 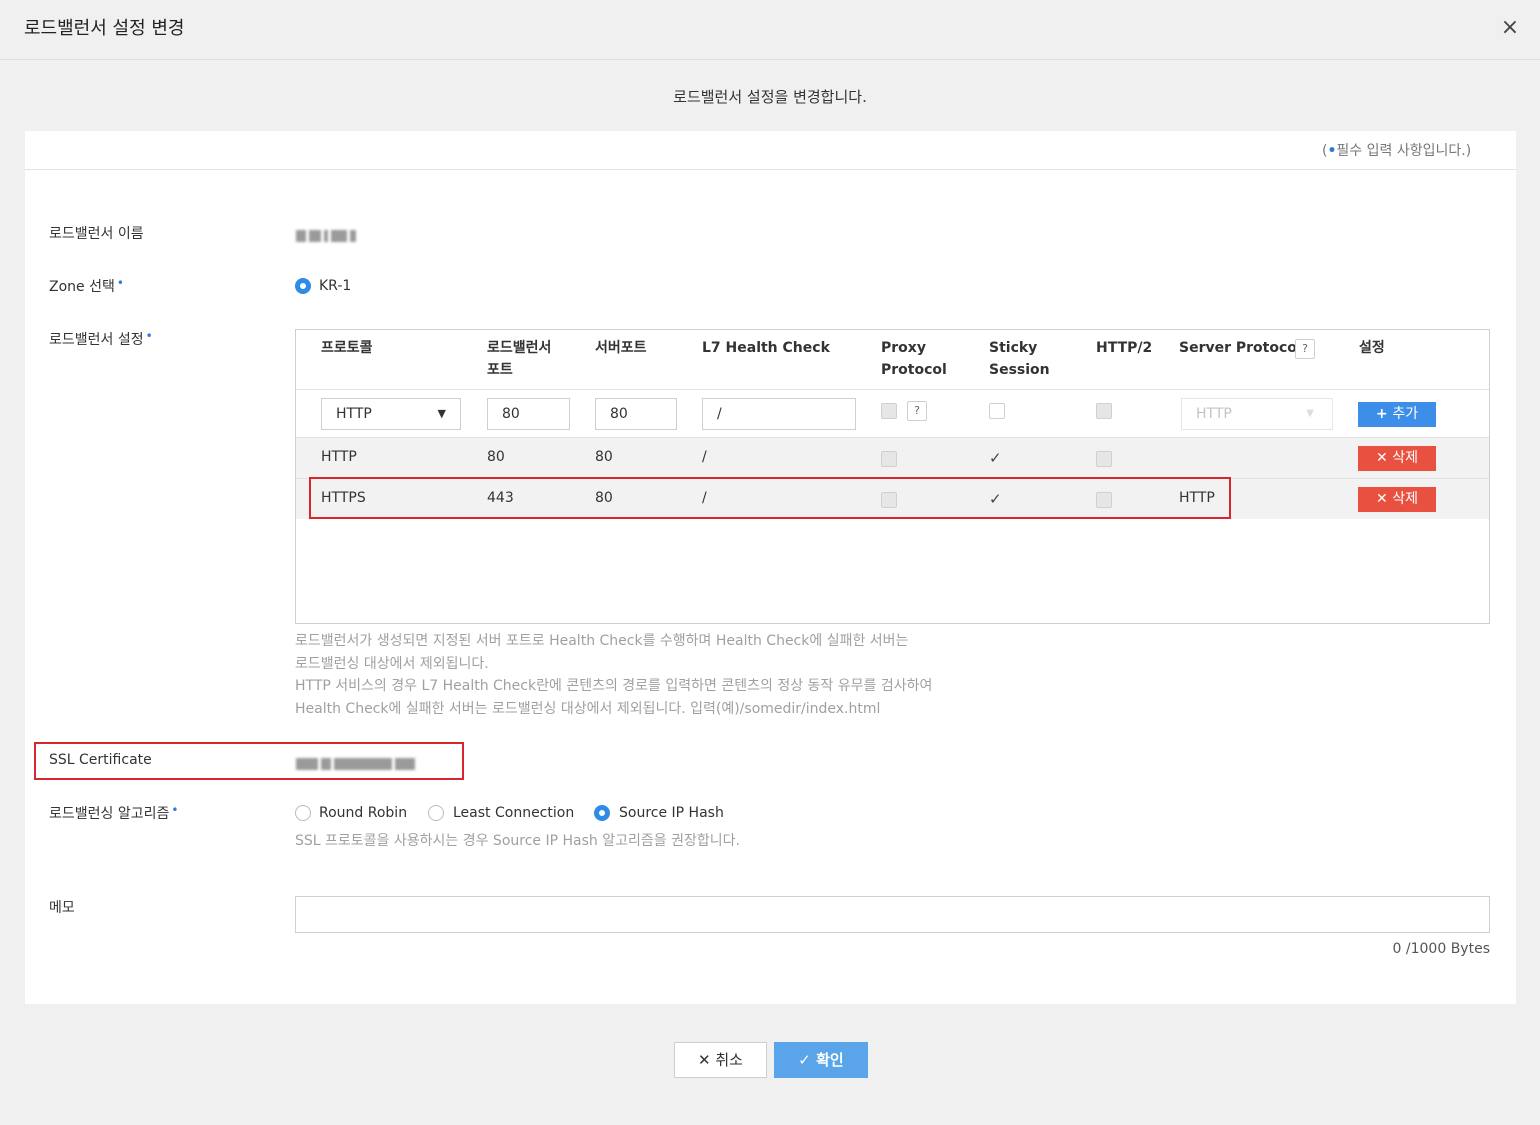 I want to click on dialog-description: 로드밸런서 설정을 변경합니다., so click(x=770, y=97).